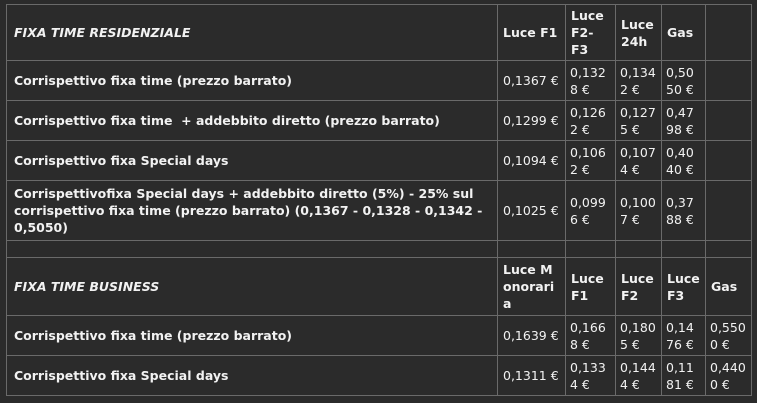 This screenshot has width=757, height=403. What do you see at coordinates (683, 160) in the screenshot?
I see `price-cell: 0,4040 €` at bounding box center [683, 160].